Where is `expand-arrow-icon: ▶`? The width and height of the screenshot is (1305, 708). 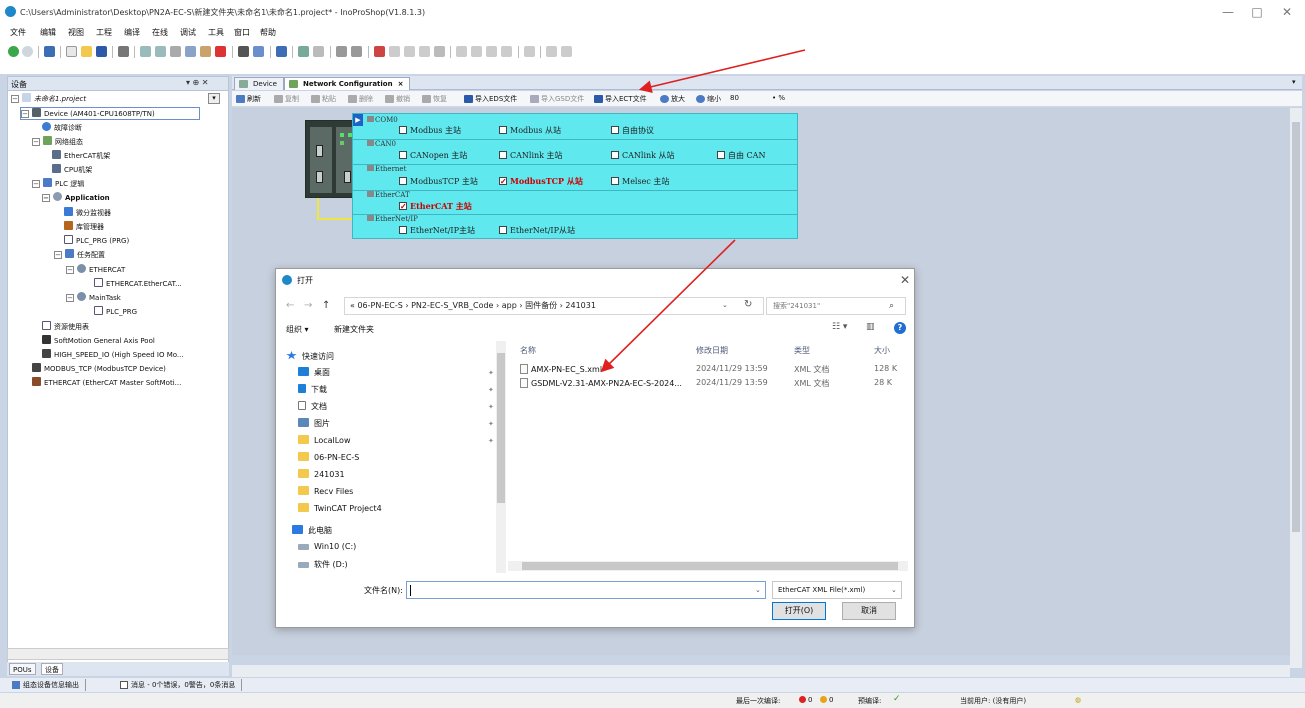 expand-arrow-icon: ▶ is located at coordinates (358, 120).